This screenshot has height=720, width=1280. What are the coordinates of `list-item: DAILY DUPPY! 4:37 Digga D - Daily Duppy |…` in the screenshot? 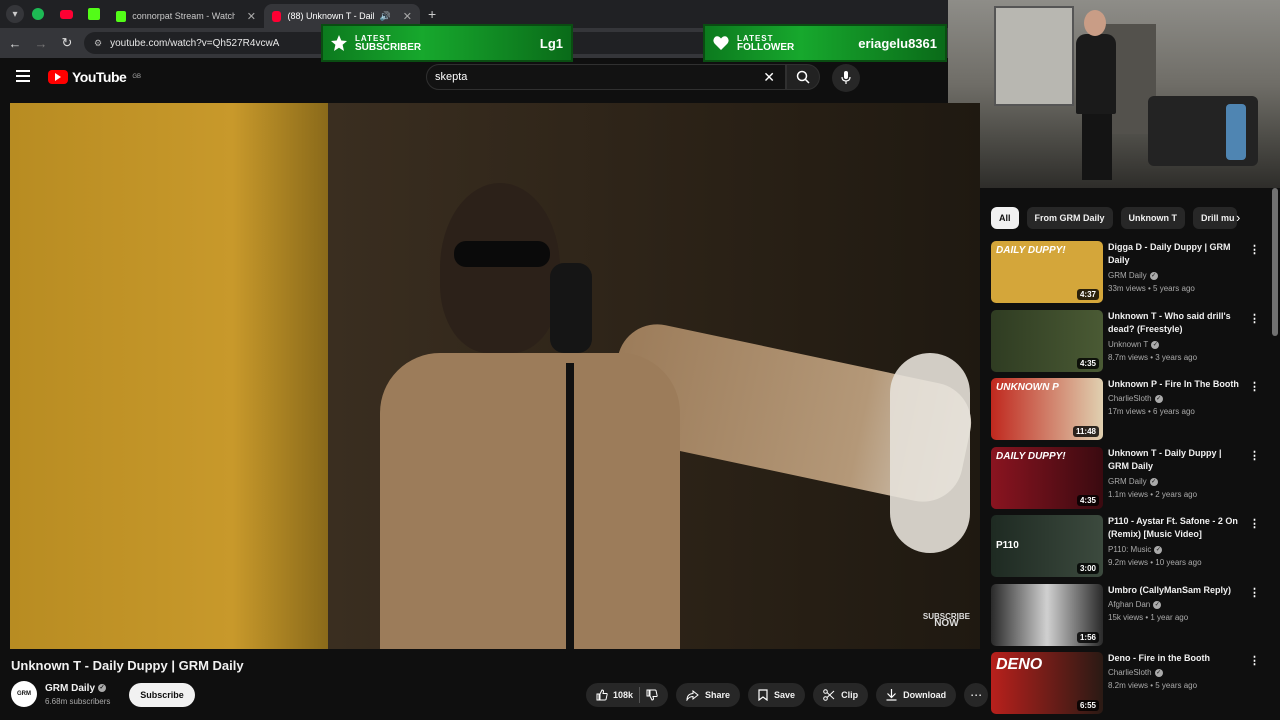 It's located at (1131, 273).